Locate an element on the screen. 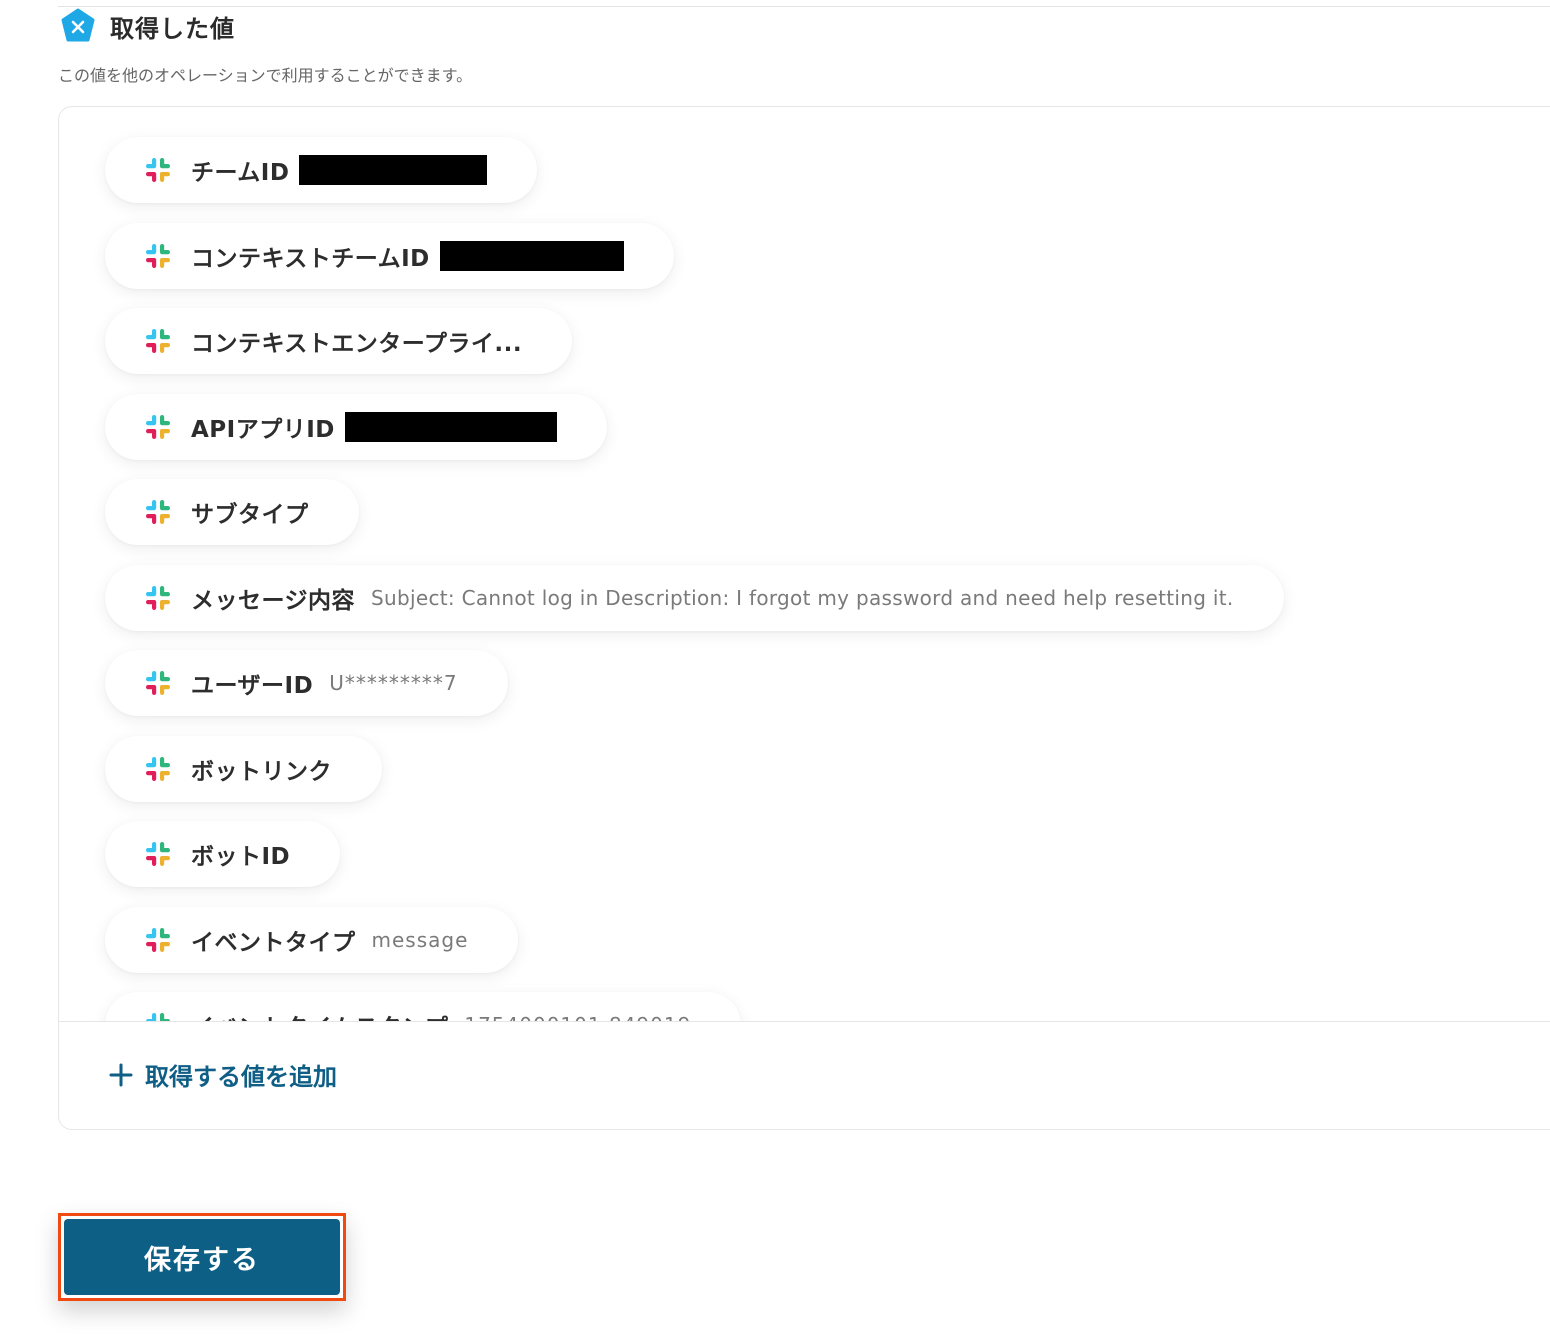  value-chip-team-id: チームID is located at coordinates (321, 170).